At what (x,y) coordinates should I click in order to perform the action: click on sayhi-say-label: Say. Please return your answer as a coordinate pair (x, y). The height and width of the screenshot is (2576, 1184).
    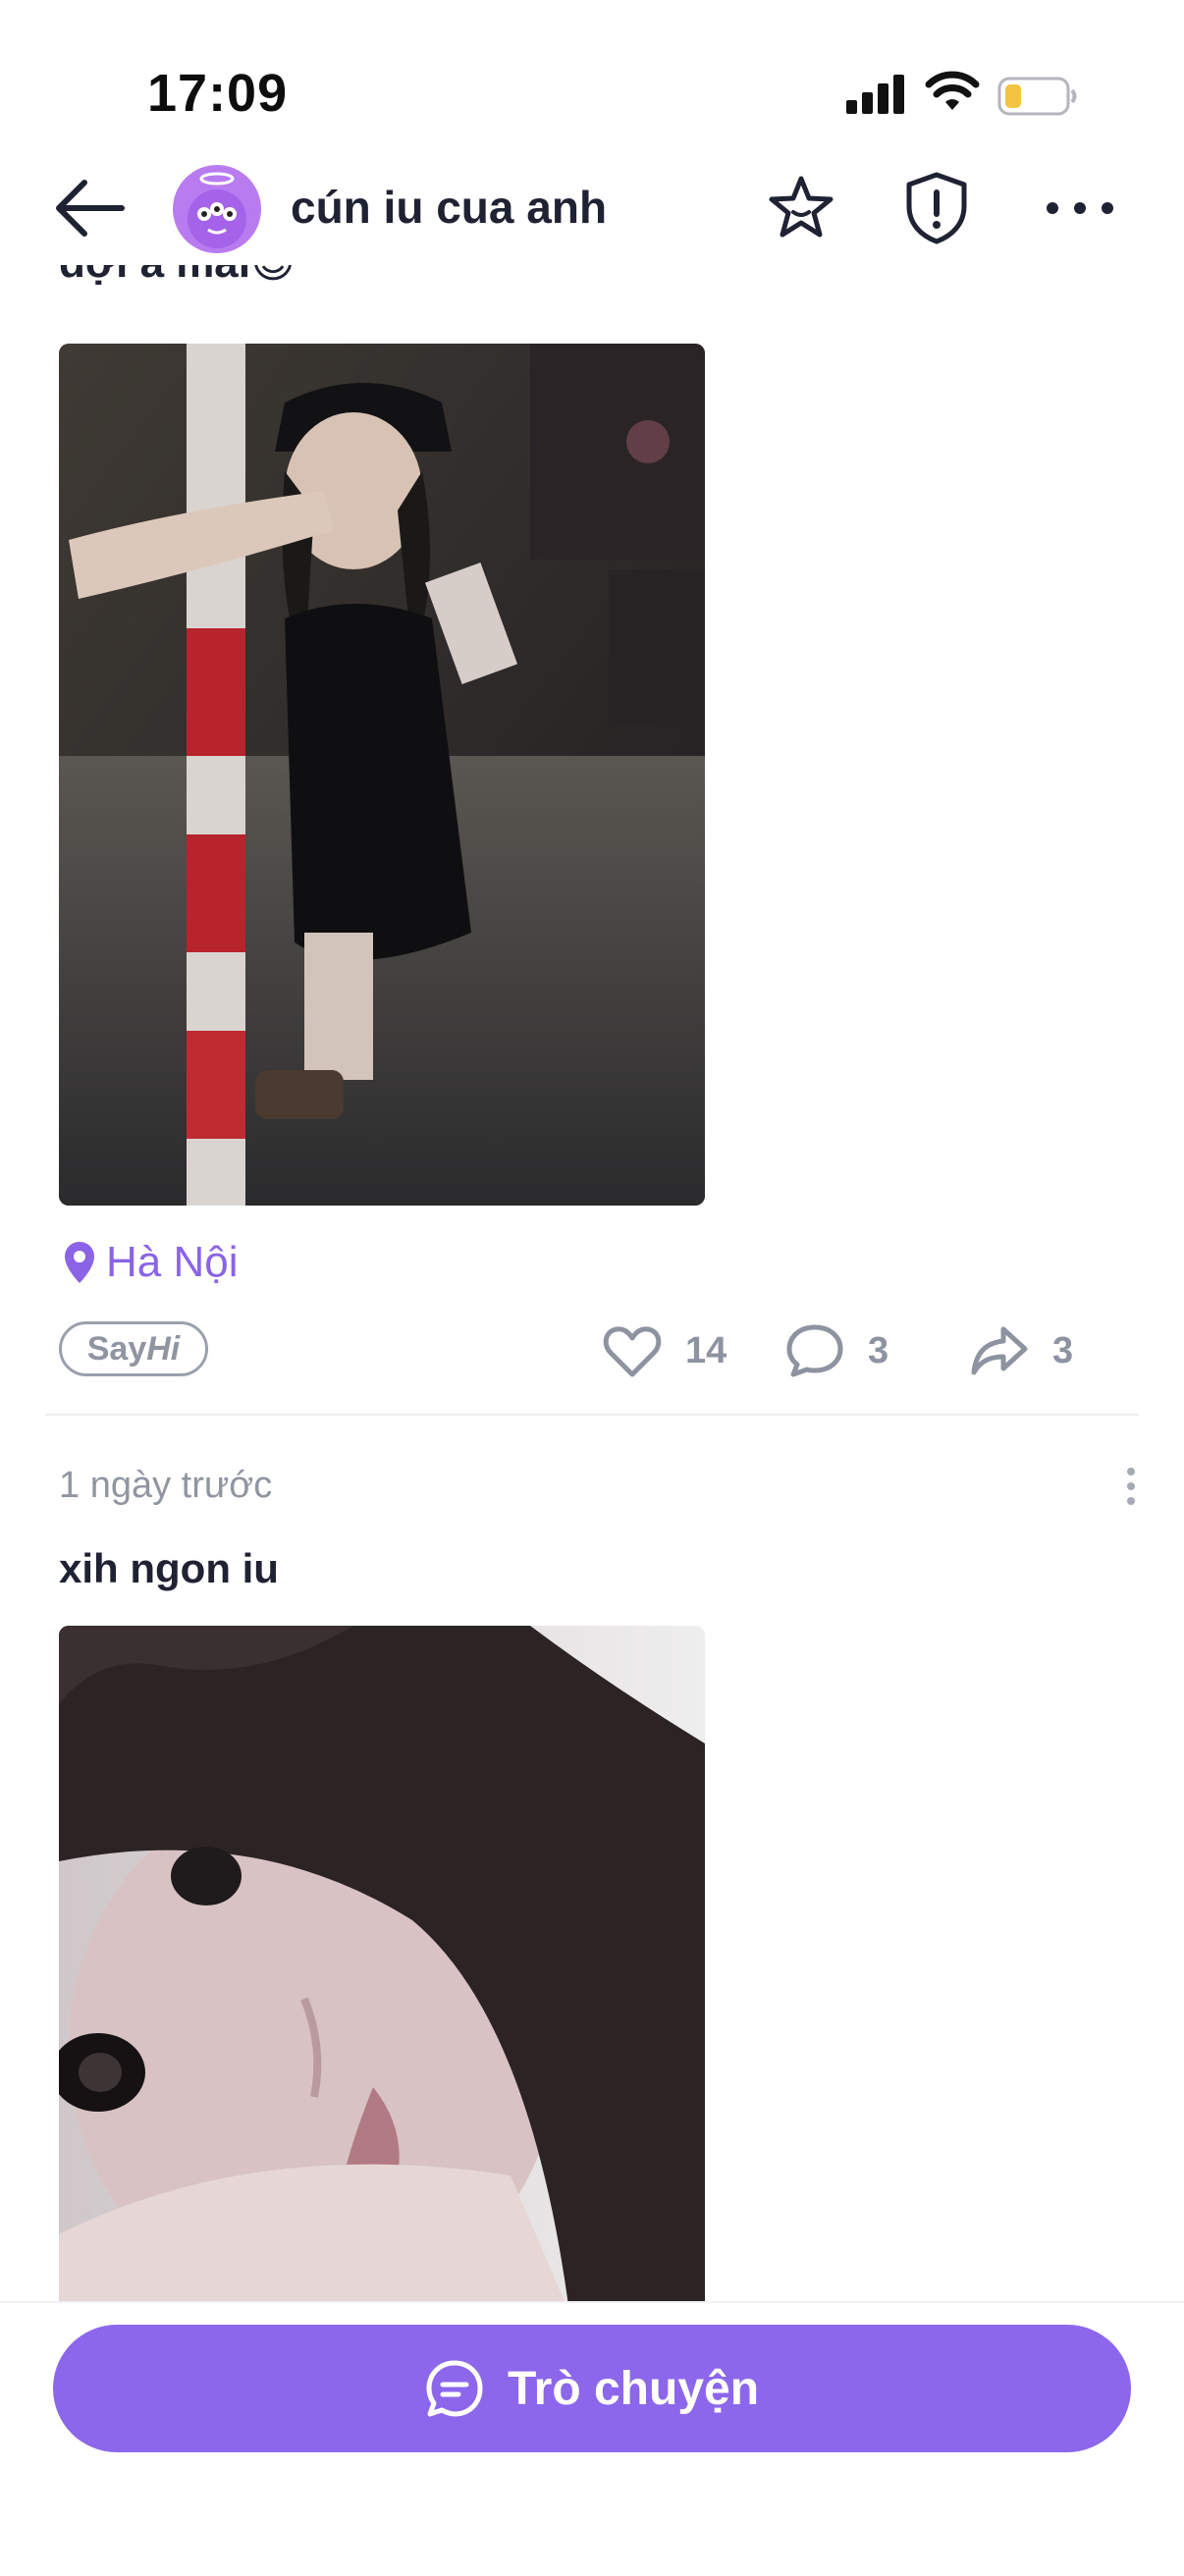
    Looking at the image, I should click on (116, 1348).